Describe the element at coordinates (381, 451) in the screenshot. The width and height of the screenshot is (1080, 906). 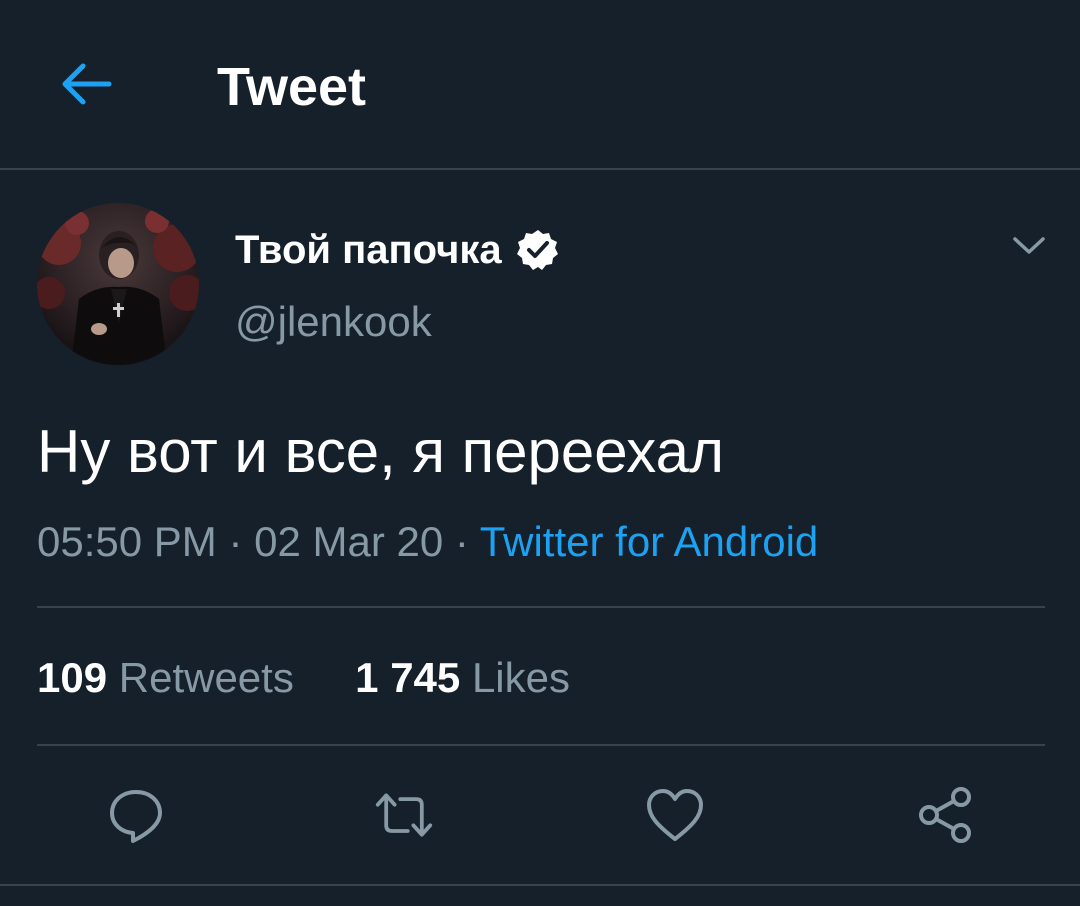
I see `tweet-text: Ну вот и все, я переехал` at that location.